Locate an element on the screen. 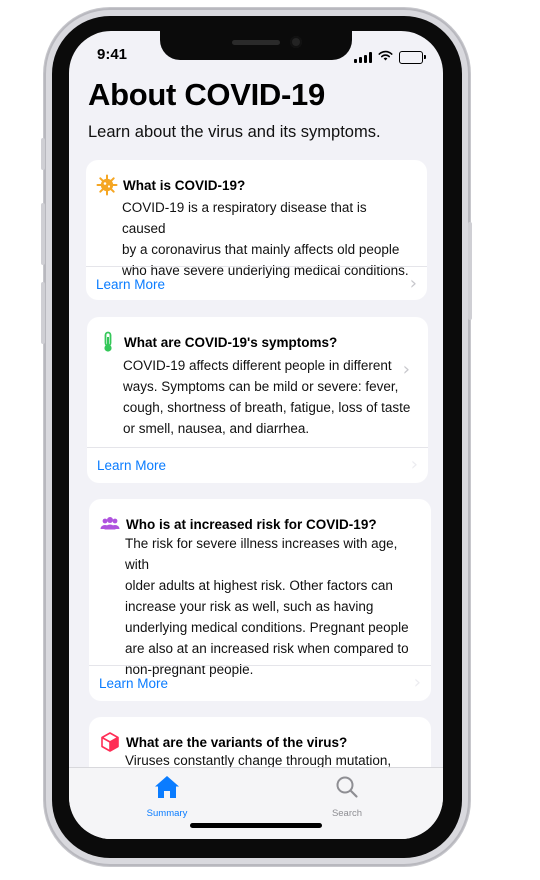  card-header: What is COVID-19? is located at coordinates (170, 185).